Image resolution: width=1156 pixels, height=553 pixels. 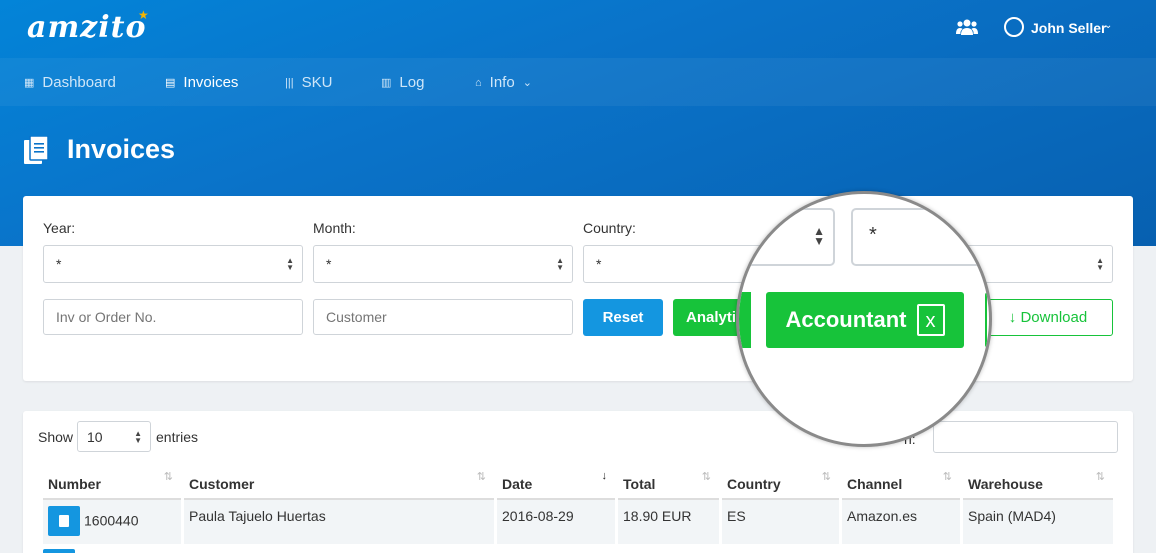 What do you see at coordinates (334, 228) in the screenshot?
I see `month-label: Month:` at bounding box center [334, 228].